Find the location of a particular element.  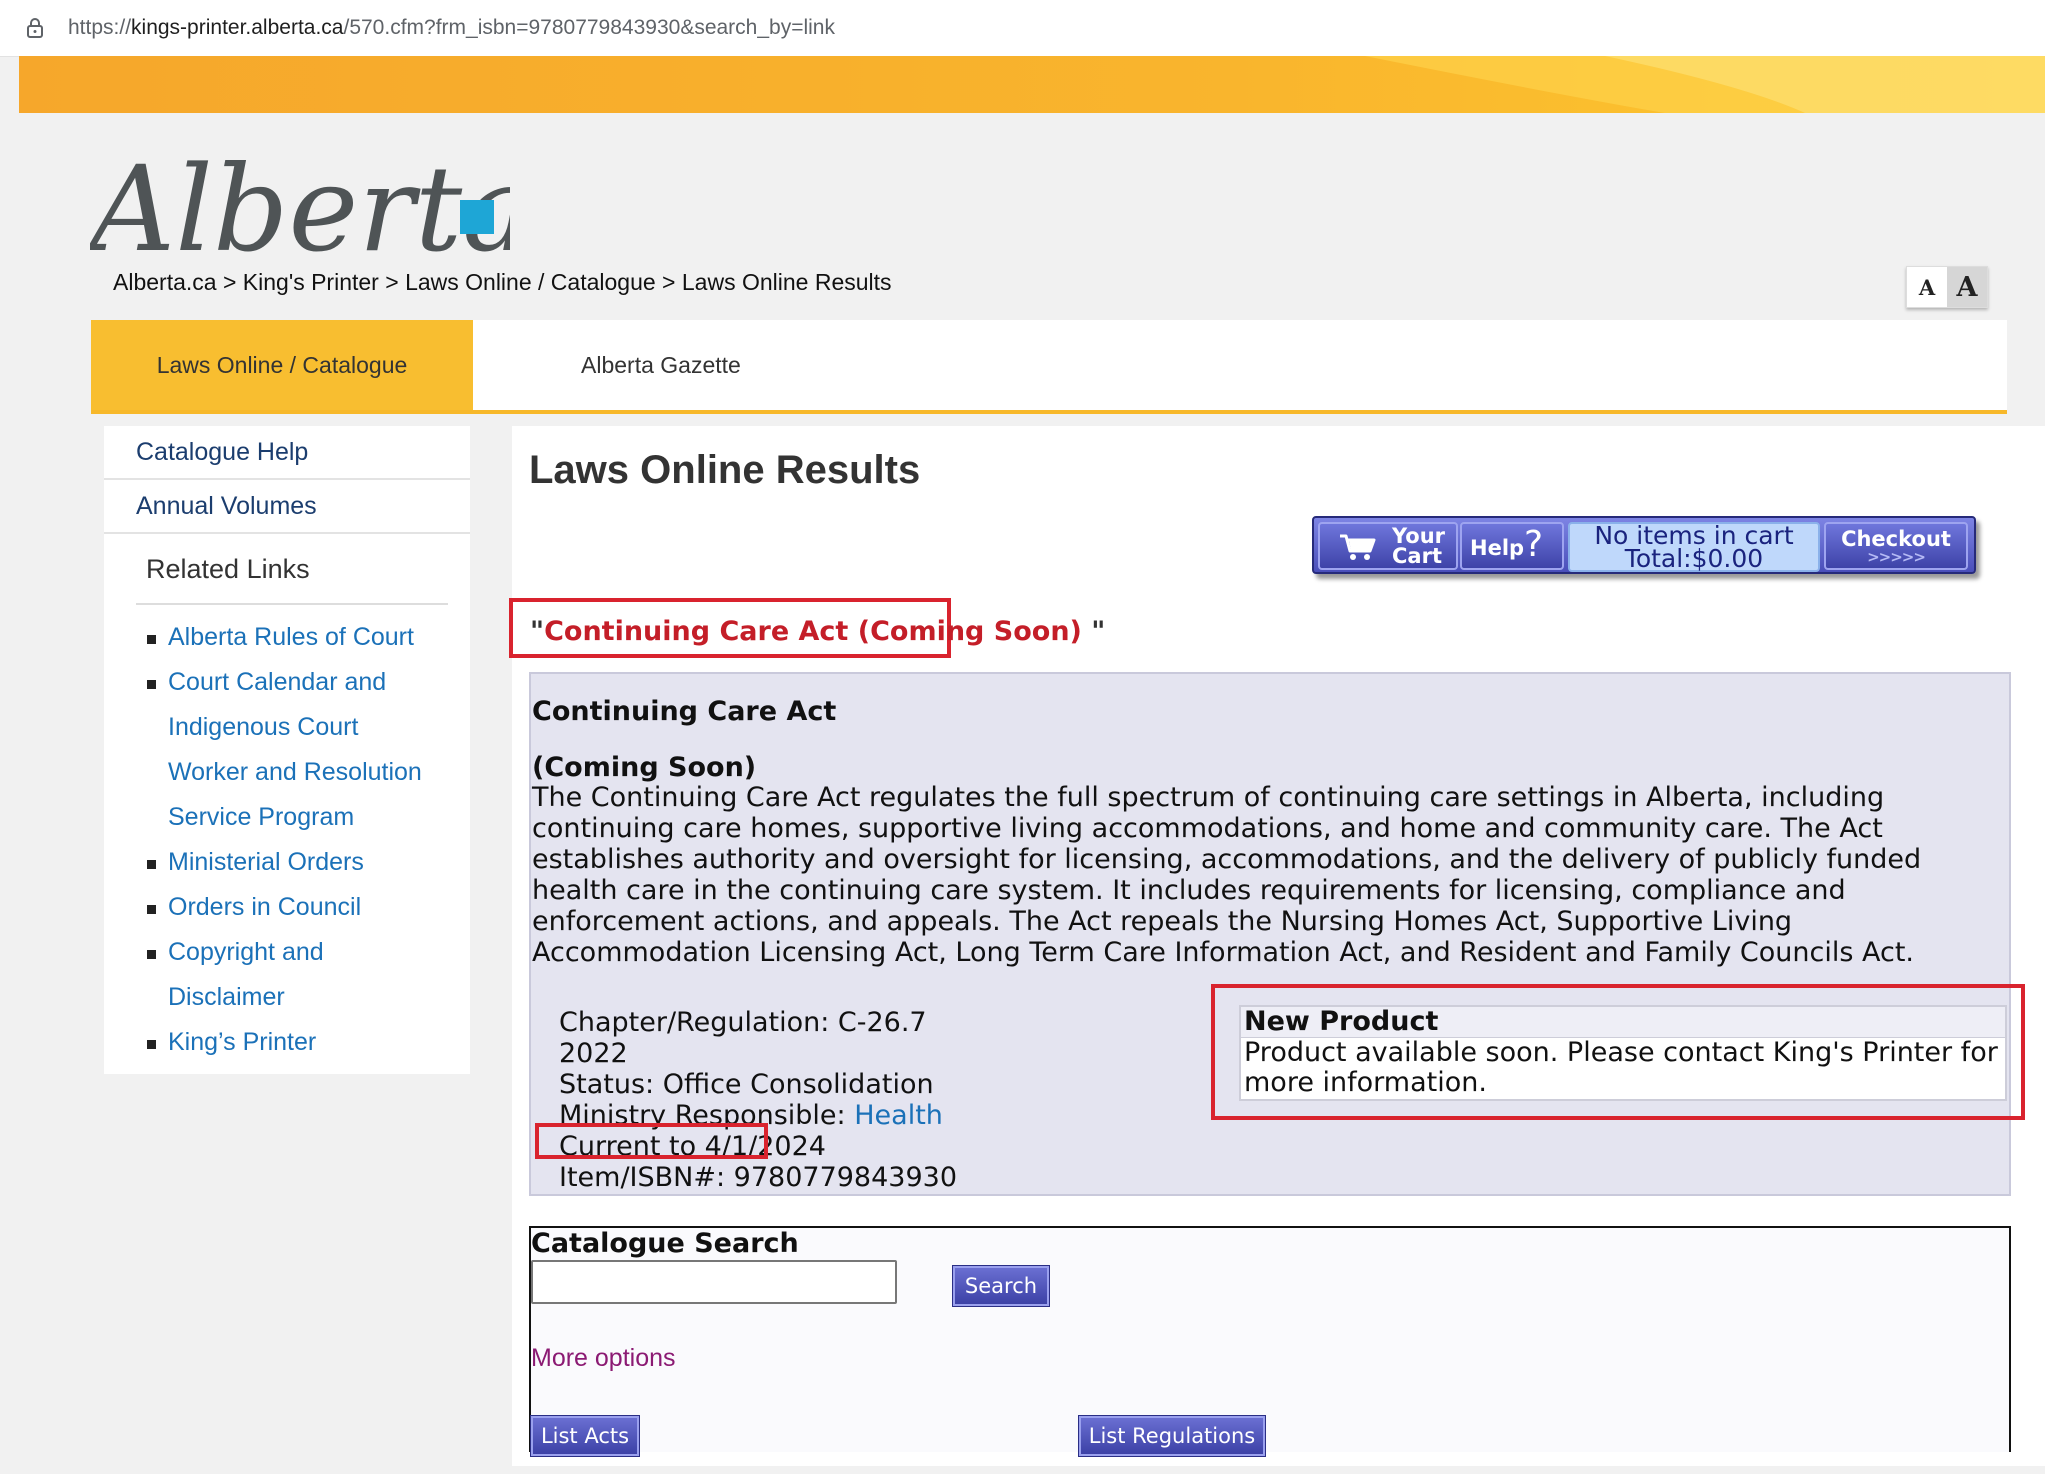

help-button: Help ? is located at coordinates (1512, 546).